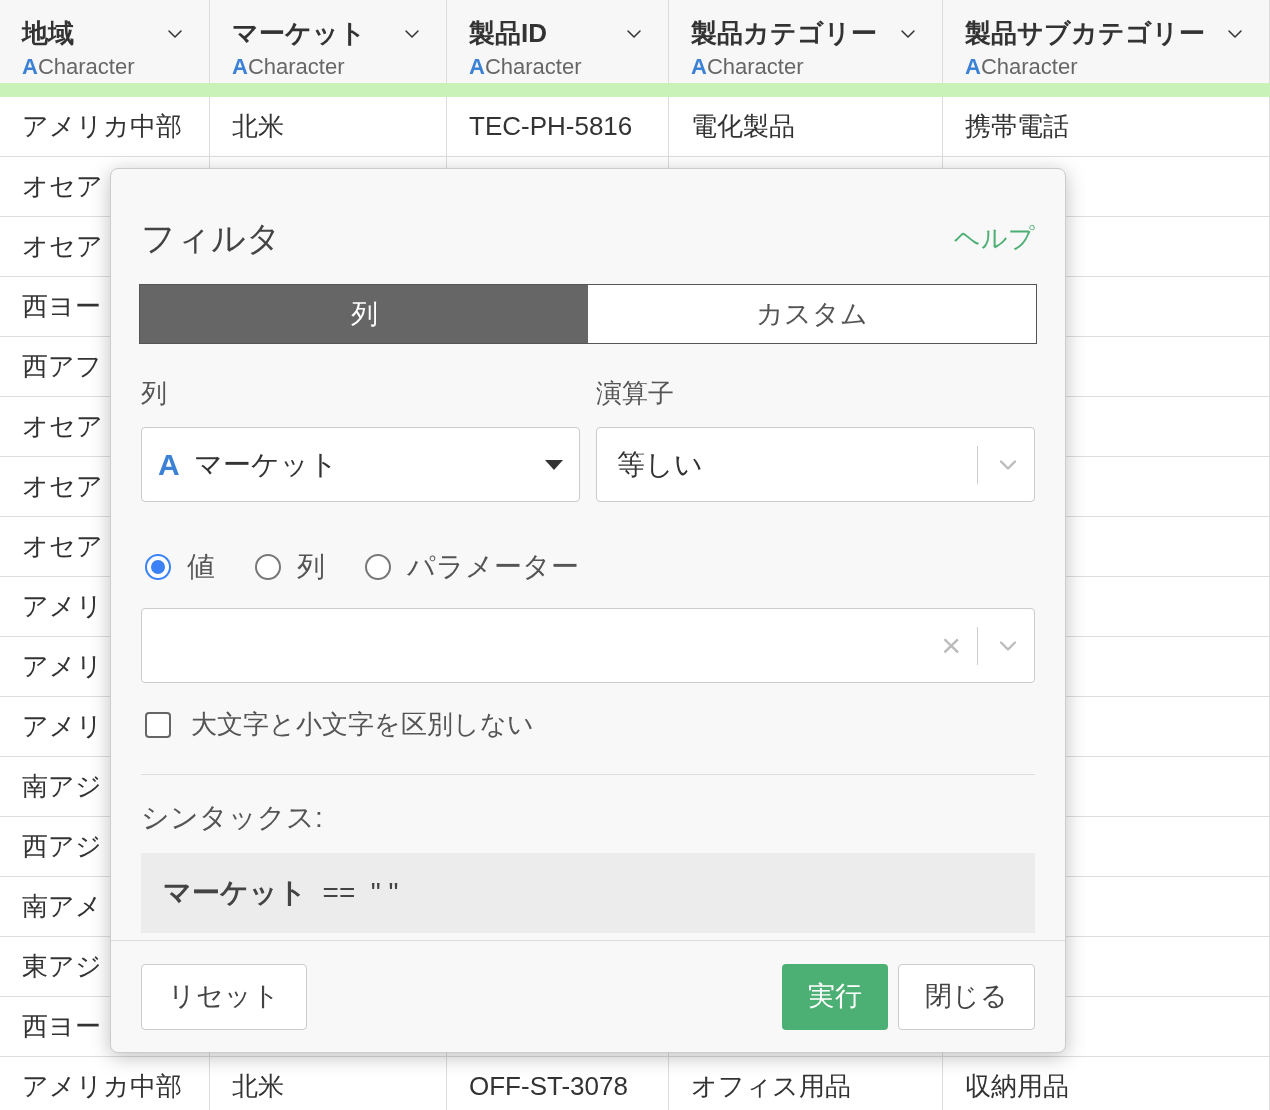 This screenshot has width=1270, height=1110. I want to click on column-header: 製品サブカテゴリー, so click(1085, 33).